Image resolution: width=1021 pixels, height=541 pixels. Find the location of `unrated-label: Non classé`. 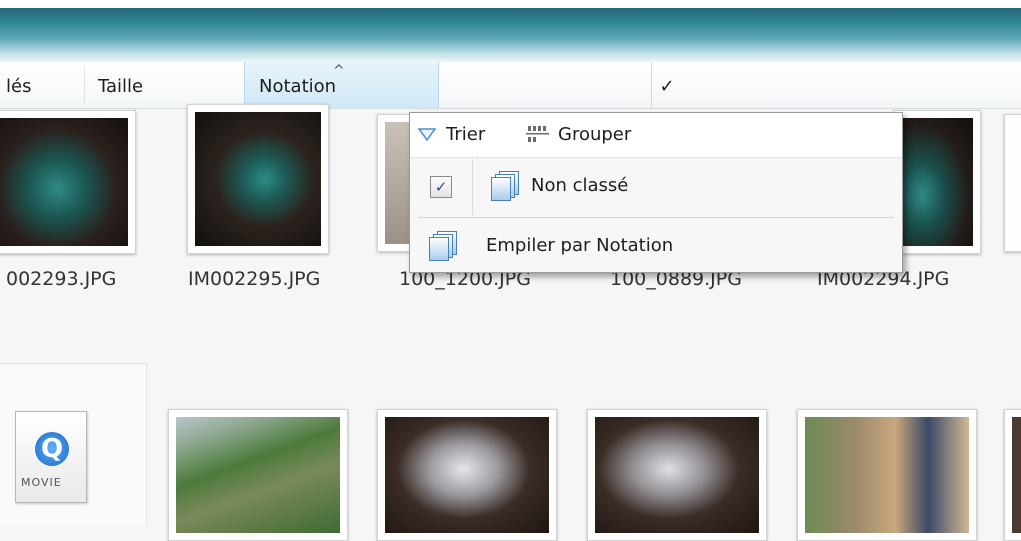

unrated-label: Non classé is located at coordinates (580, 185).